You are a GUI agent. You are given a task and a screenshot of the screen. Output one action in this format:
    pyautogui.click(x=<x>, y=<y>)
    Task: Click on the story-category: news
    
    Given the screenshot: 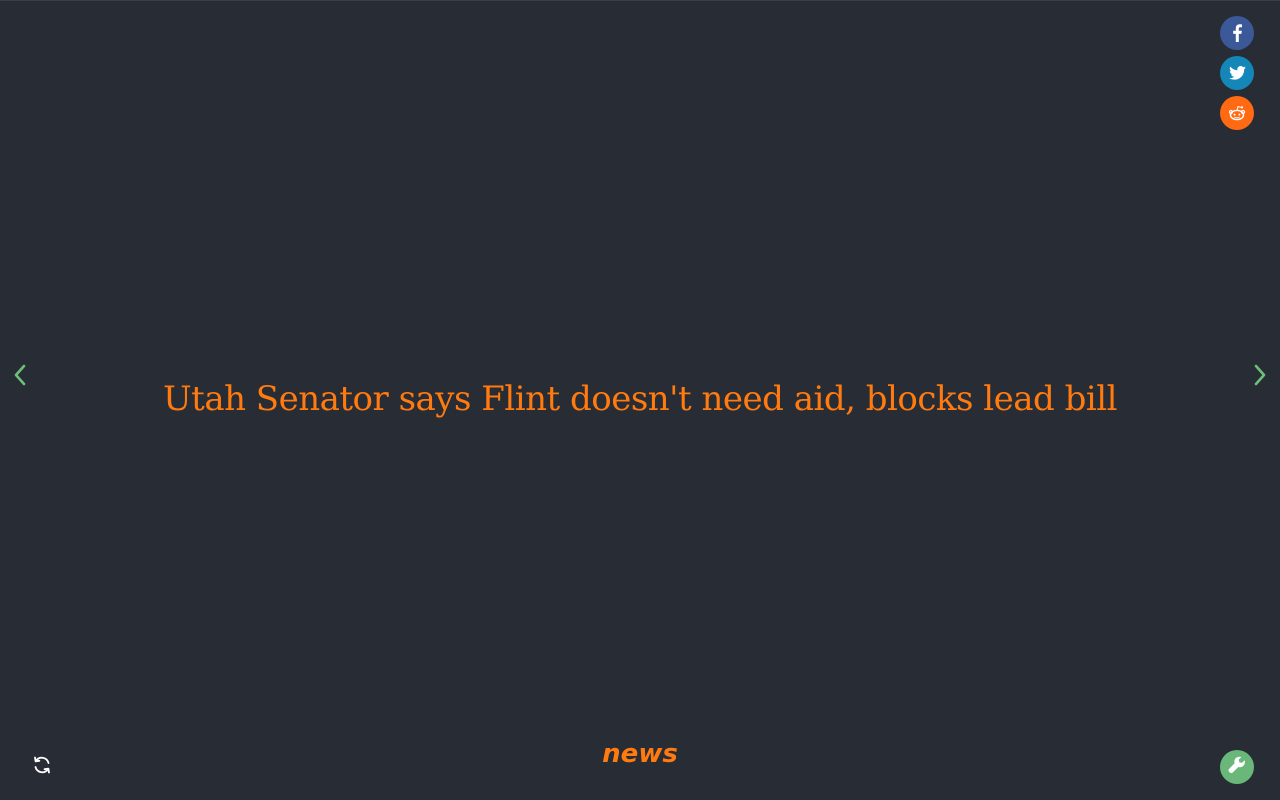 What is the action you would take?
    pyautogui.click(x=640, y=754)
    